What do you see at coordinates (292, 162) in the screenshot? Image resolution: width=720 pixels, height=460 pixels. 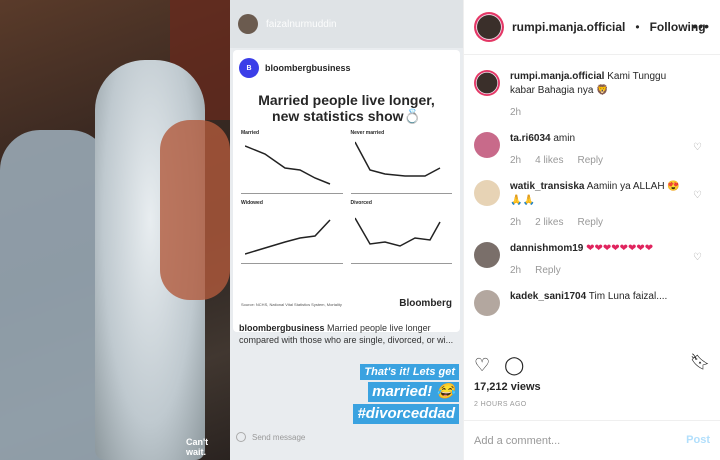 I see `chart-married: Married` at bounding box center [292, 162].